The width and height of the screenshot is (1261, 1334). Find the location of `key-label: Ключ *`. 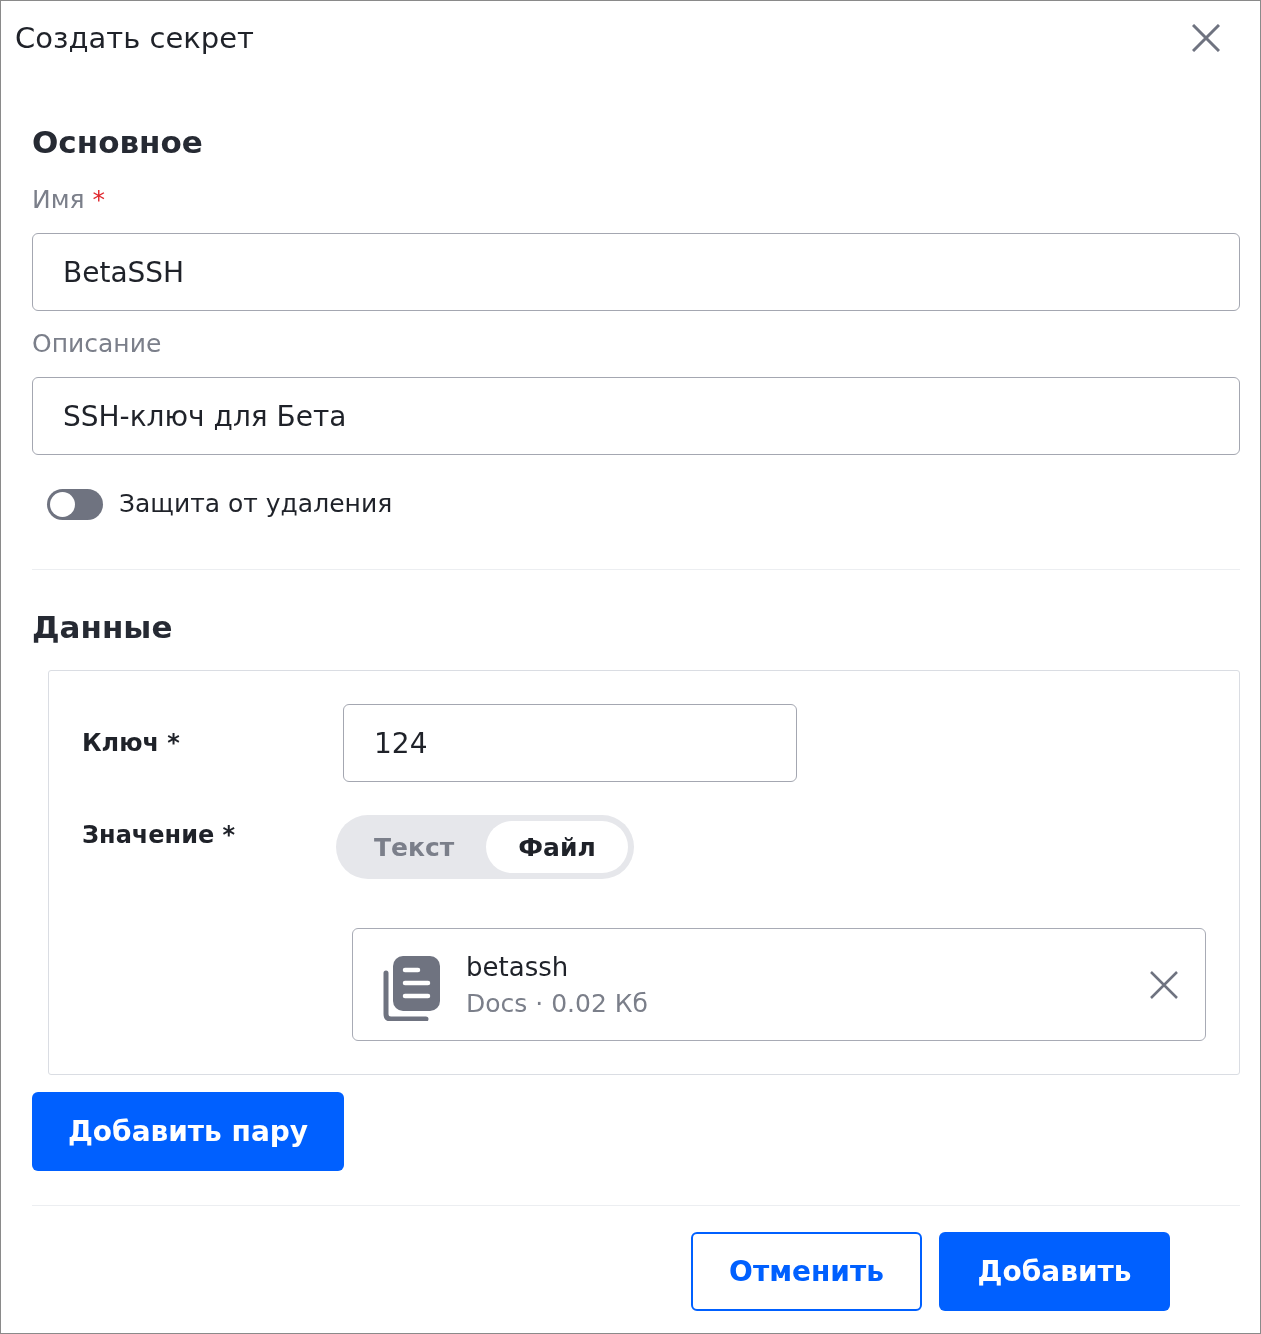

key-label: Ключ * is located at coordinates (131, 743).